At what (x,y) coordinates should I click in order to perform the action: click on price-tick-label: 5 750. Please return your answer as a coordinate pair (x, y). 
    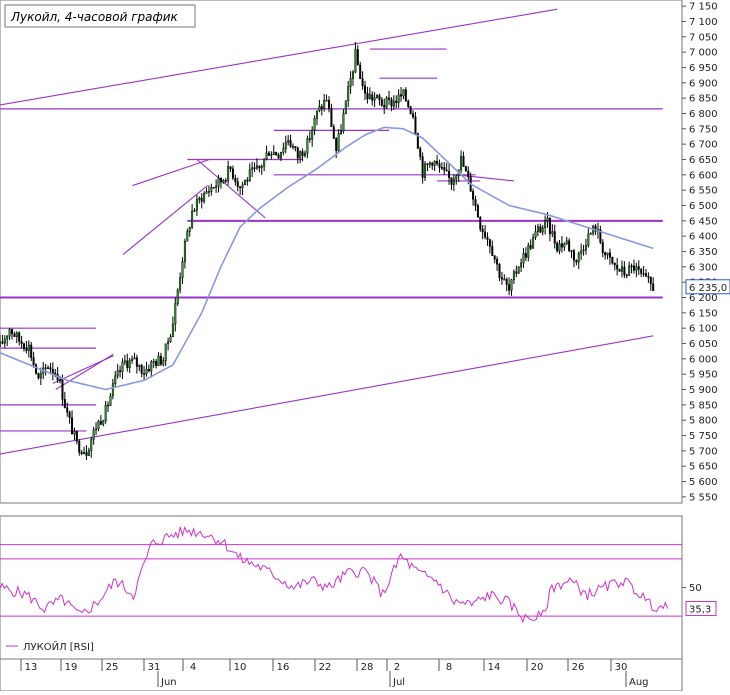
    Looking at the image, I should click on (703, 436).